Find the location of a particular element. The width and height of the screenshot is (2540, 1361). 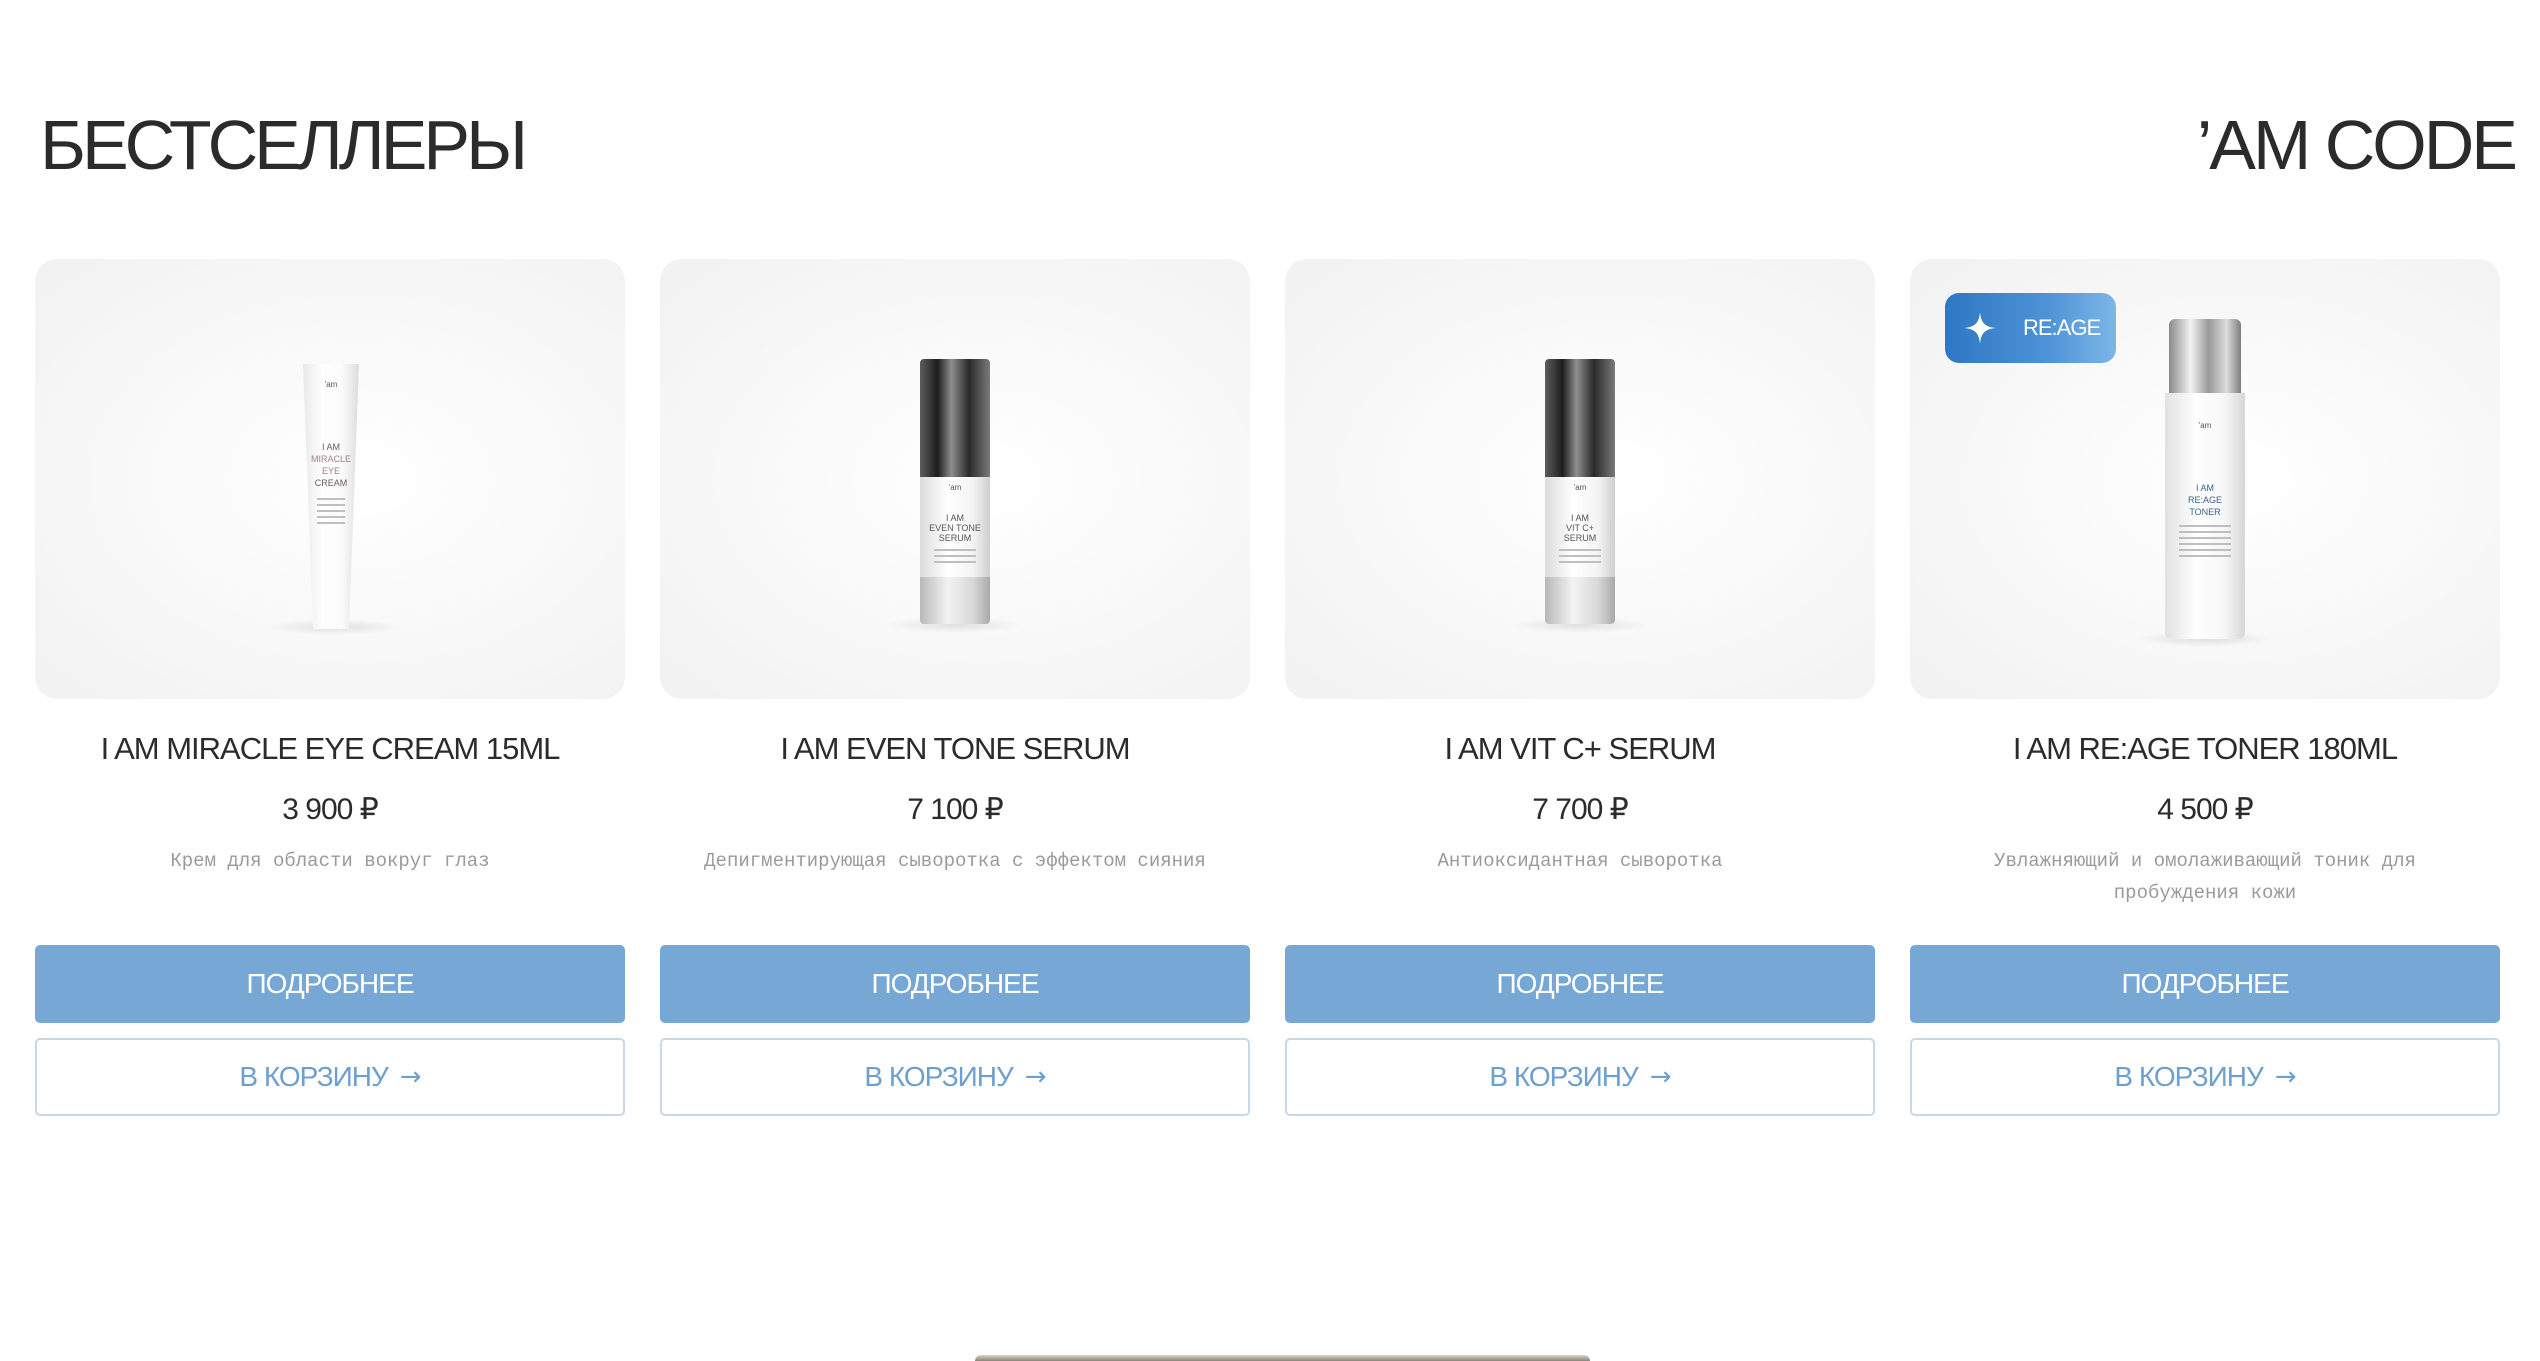

product-image: 'am I AM EVEN TONE SERUM is located at coordinates (955, 479).